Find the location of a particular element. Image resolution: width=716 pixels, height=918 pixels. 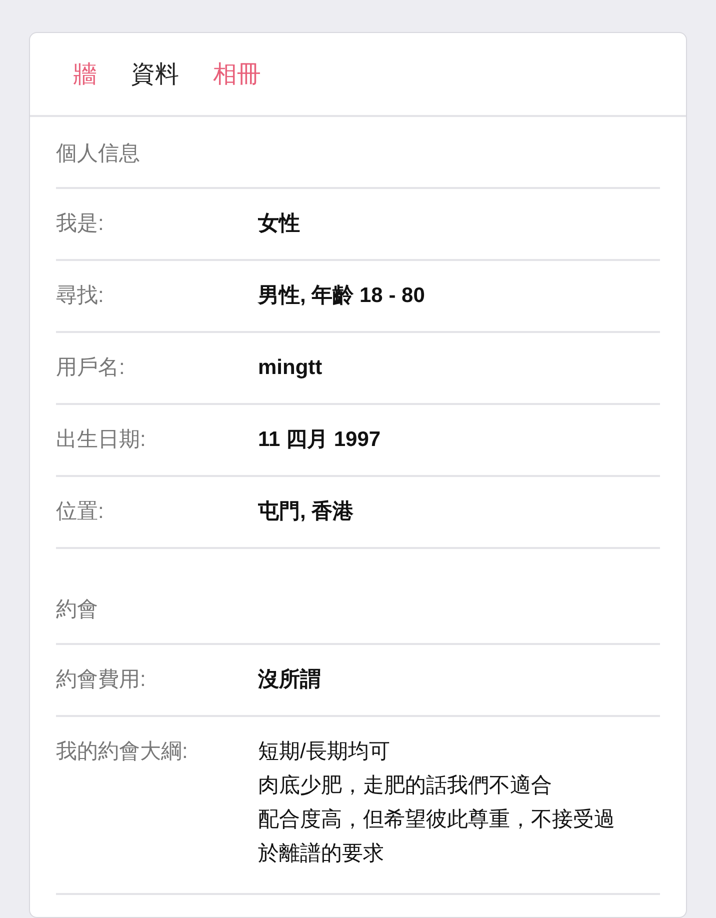

field-label: 尋找: is located at coordinates (80, 296).